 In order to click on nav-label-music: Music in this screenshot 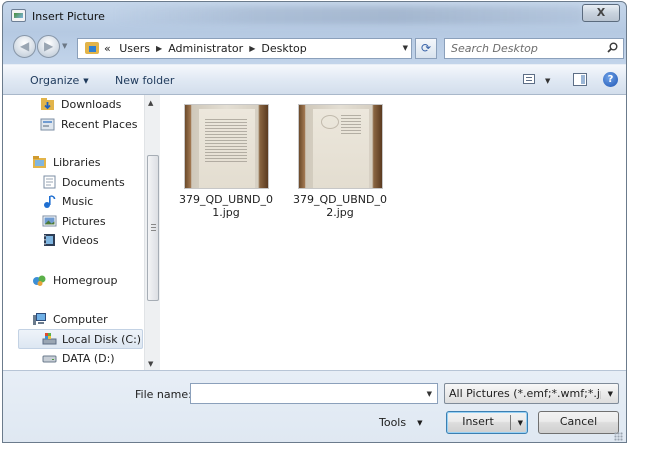, I will do `click(78, 201)`.